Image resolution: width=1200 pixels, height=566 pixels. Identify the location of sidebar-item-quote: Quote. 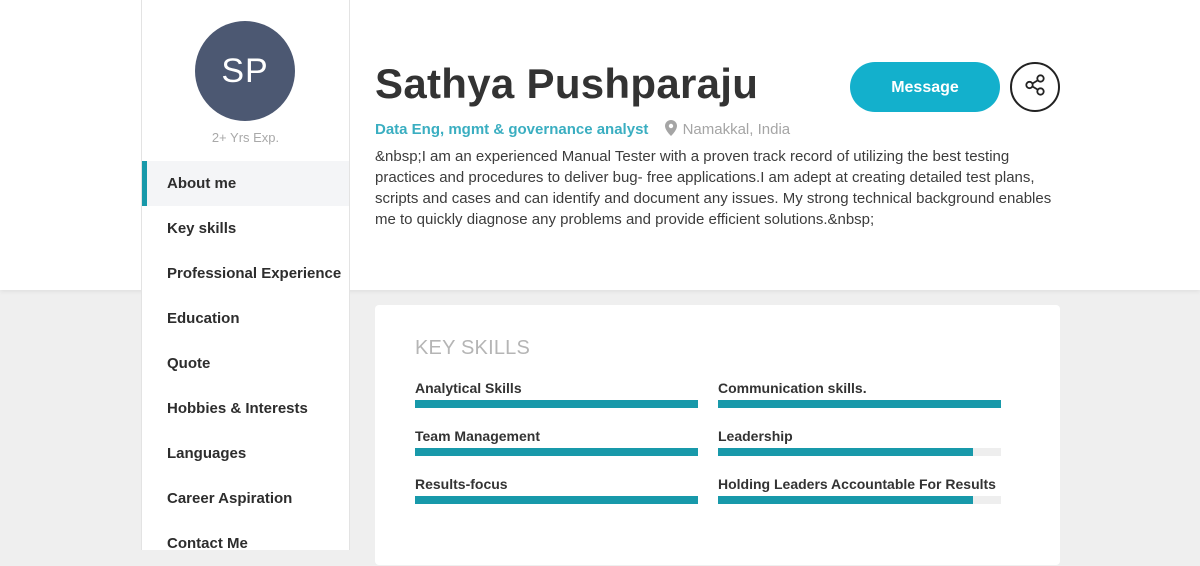
(245, 363).